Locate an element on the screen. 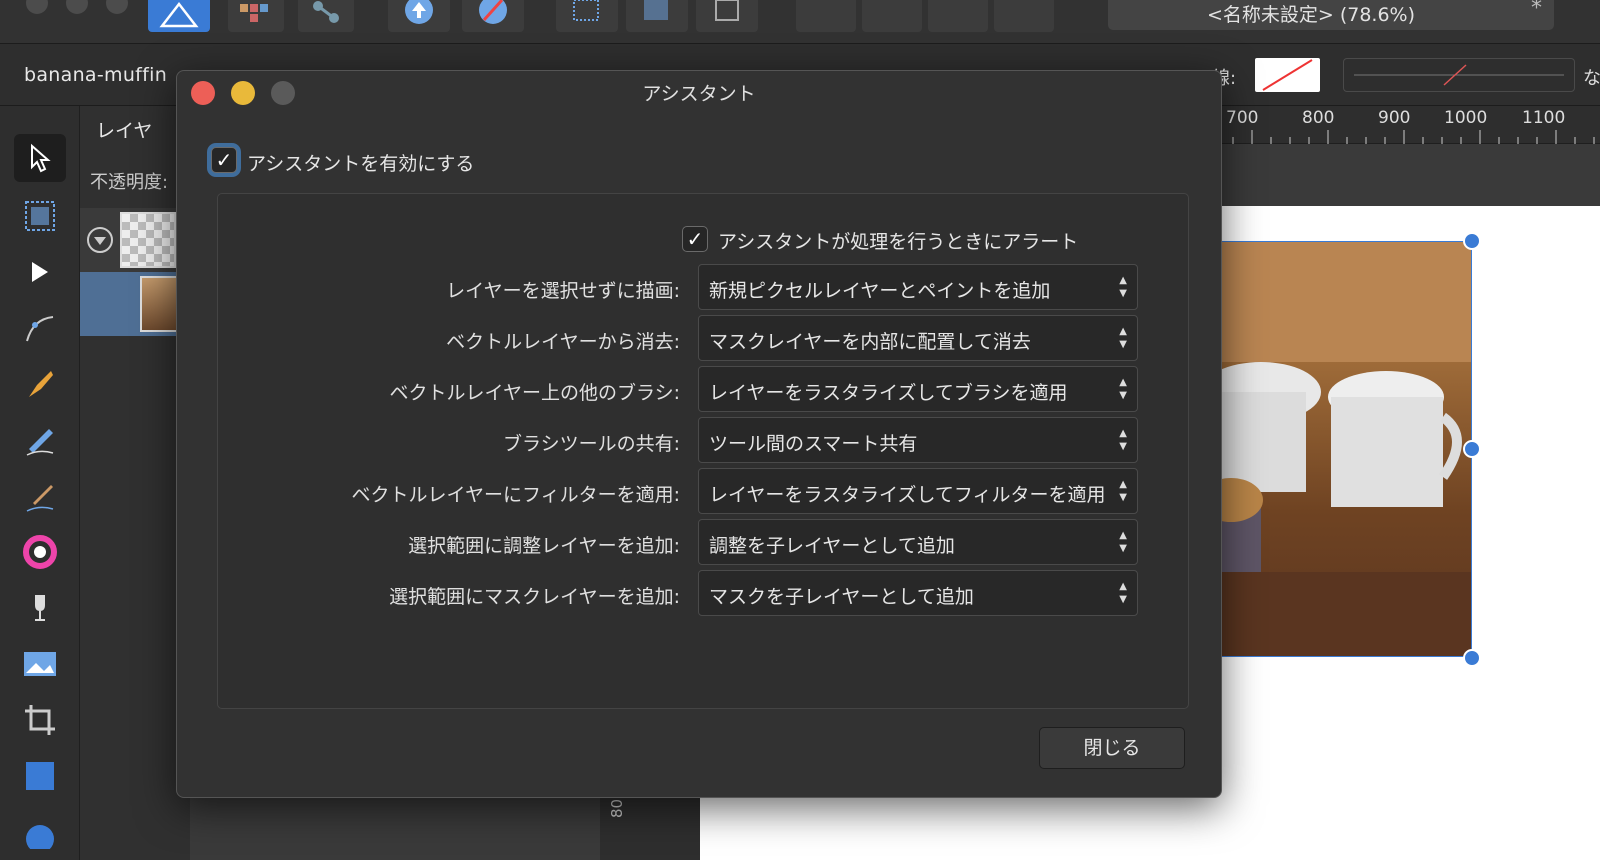  crop-tool-icon is located at coordinates (40, 720).